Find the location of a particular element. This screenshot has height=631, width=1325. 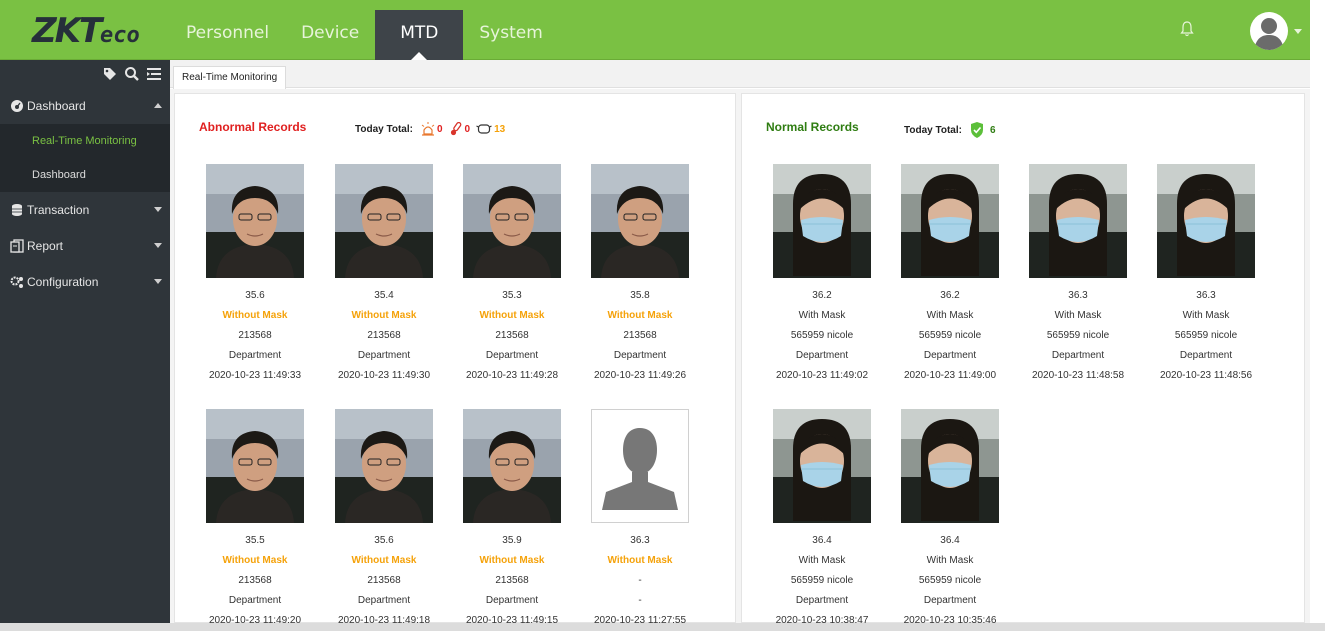

chevron-up-icon is located at coordinates (158, 105).